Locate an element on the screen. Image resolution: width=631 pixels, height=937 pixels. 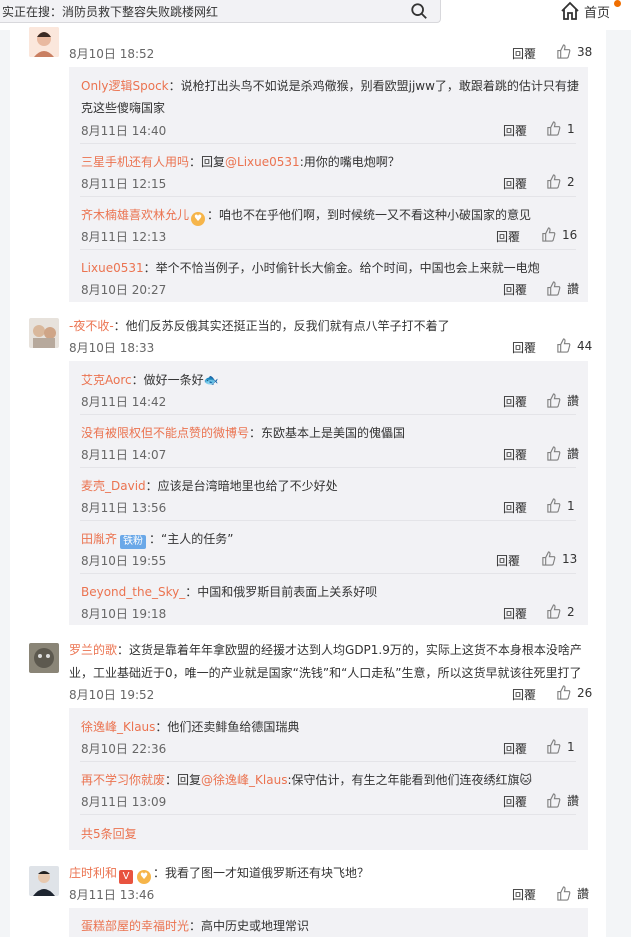
sub-reply-username: Lixue0531 is located at coordinates (112, 268).